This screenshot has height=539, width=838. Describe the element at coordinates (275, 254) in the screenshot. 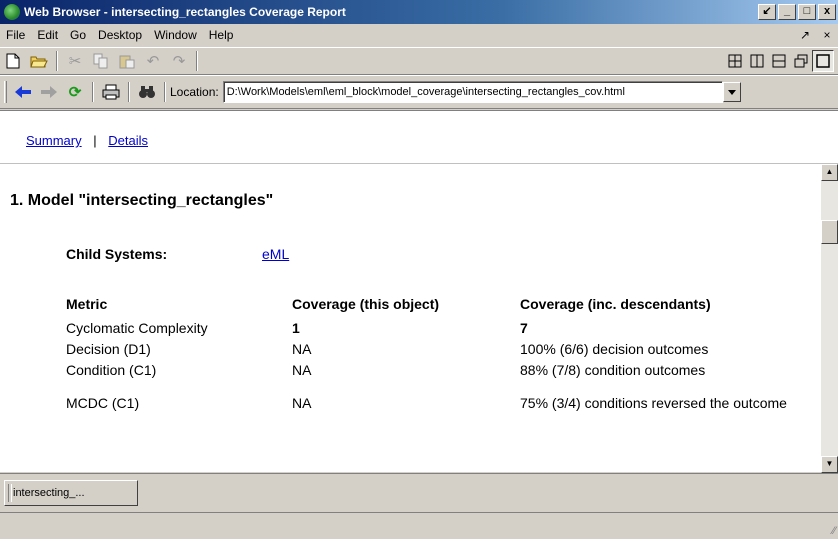

I see `child-system-link: eML` at that location.